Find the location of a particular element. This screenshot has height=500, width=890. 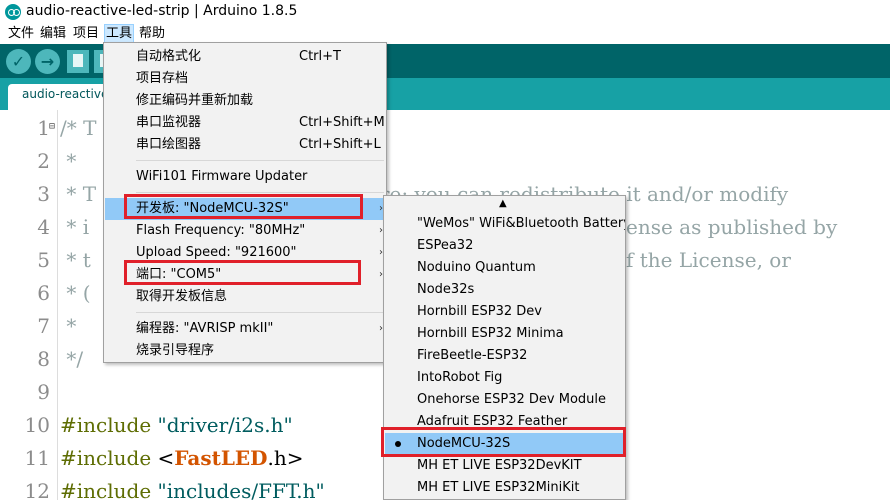

code-line: #include <FastLED.h> is located at coordinates (182, 458).